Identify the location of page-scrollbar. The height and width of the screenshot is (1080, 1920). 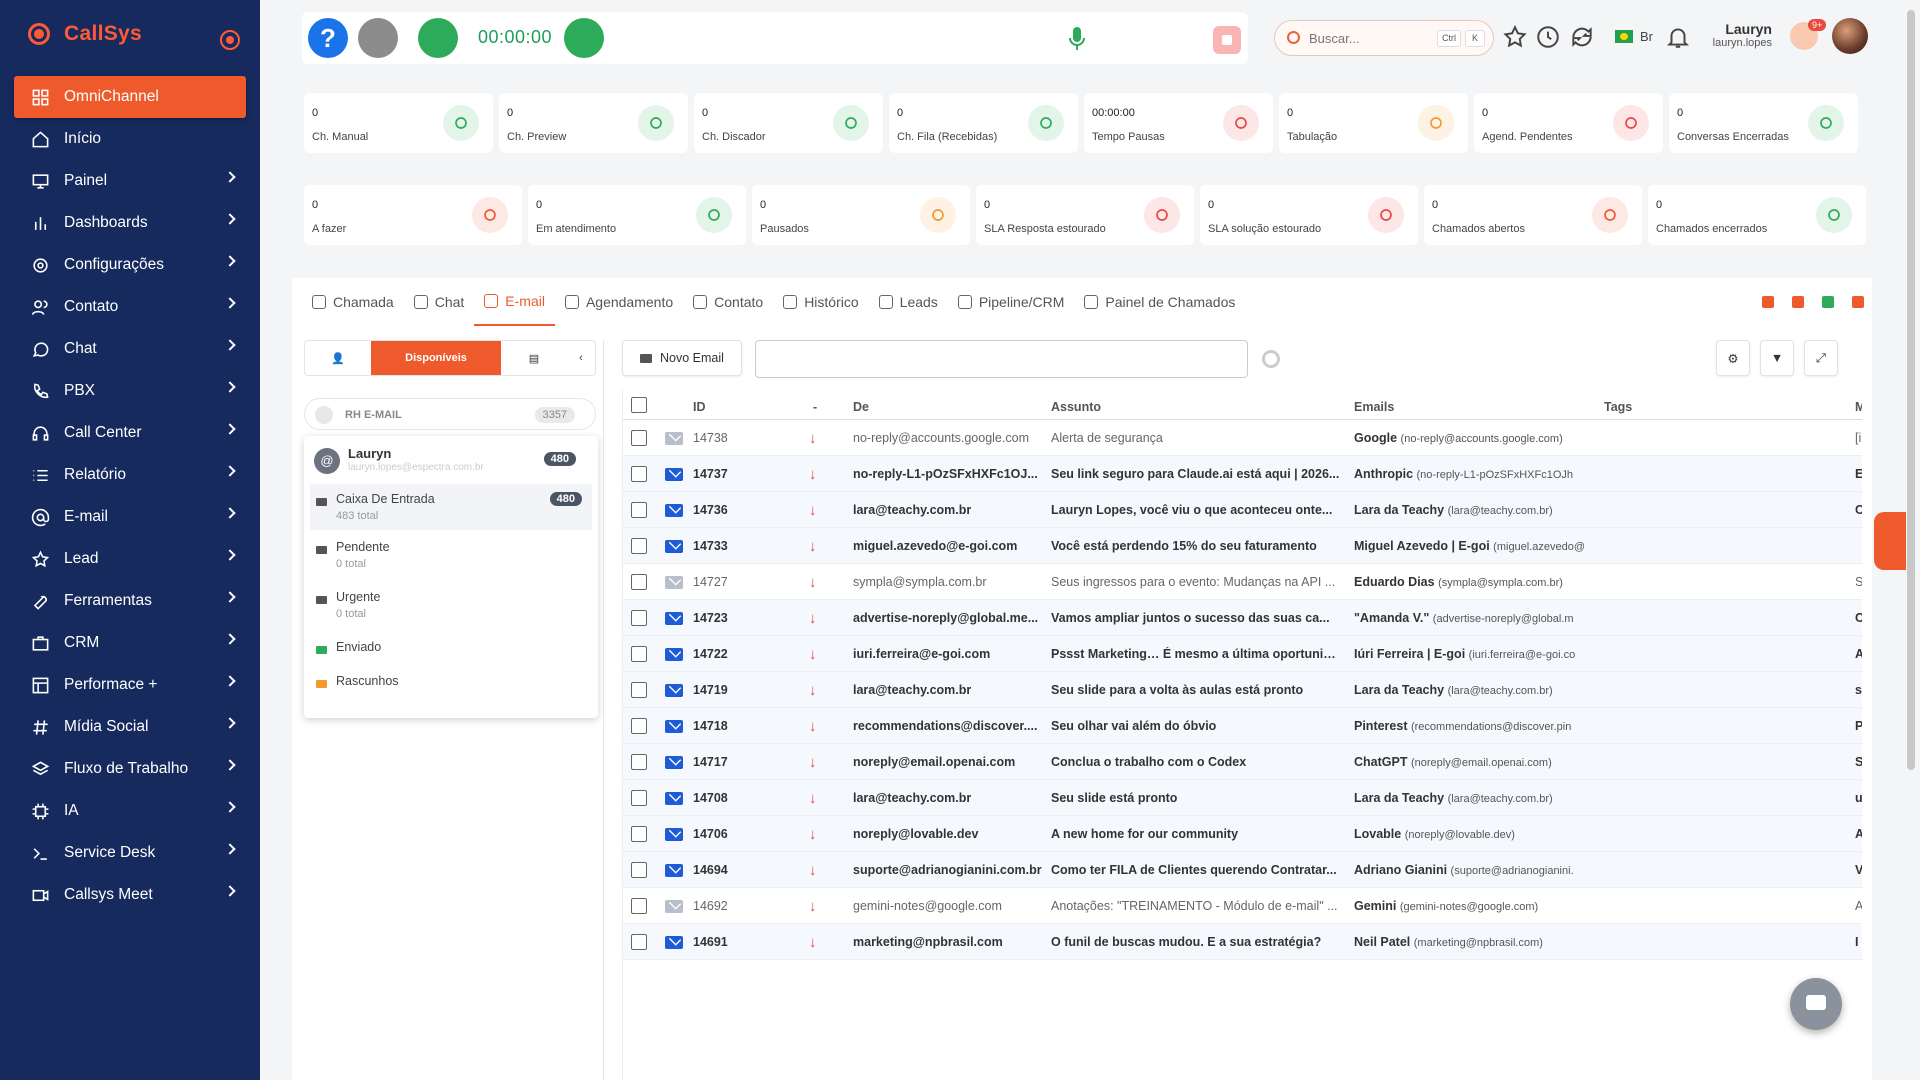
(1911, 390).